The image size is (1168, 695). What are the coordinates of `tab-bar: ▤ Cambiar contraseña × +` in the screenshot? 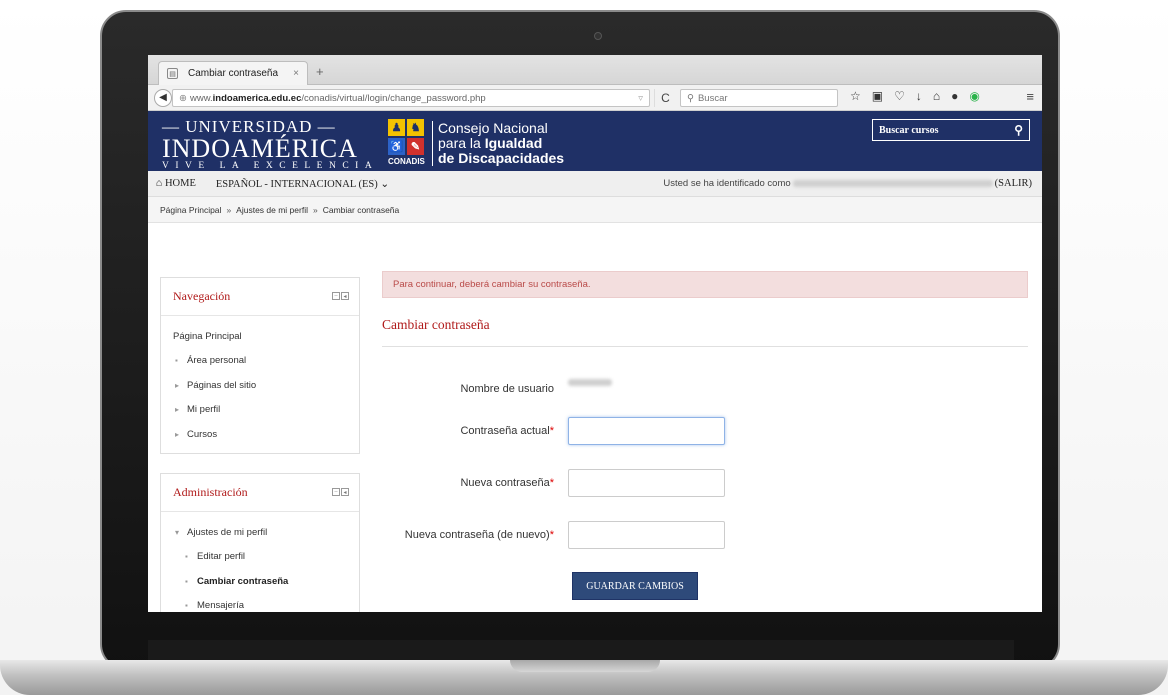 It's located at (595, 70).